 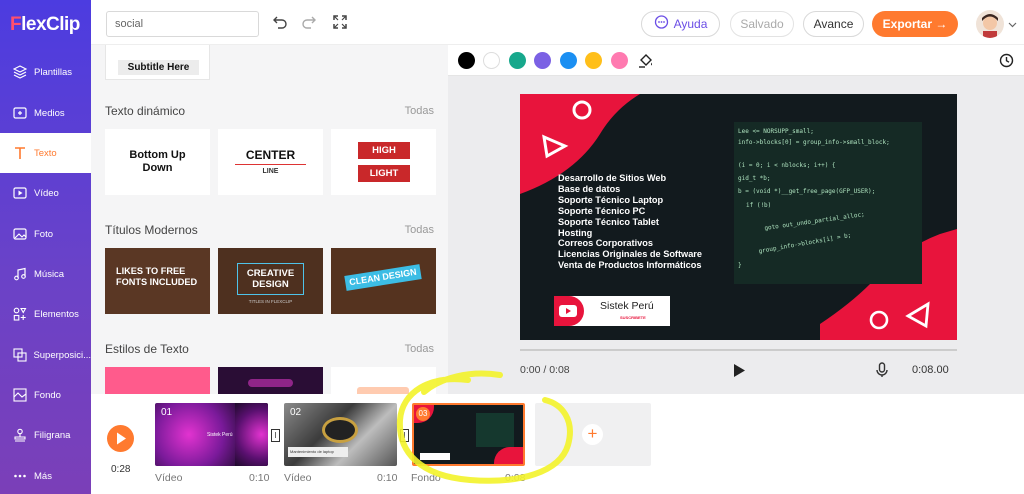 I want to click on flexclip-logo: FlexClip, so click(x=45, y=25).